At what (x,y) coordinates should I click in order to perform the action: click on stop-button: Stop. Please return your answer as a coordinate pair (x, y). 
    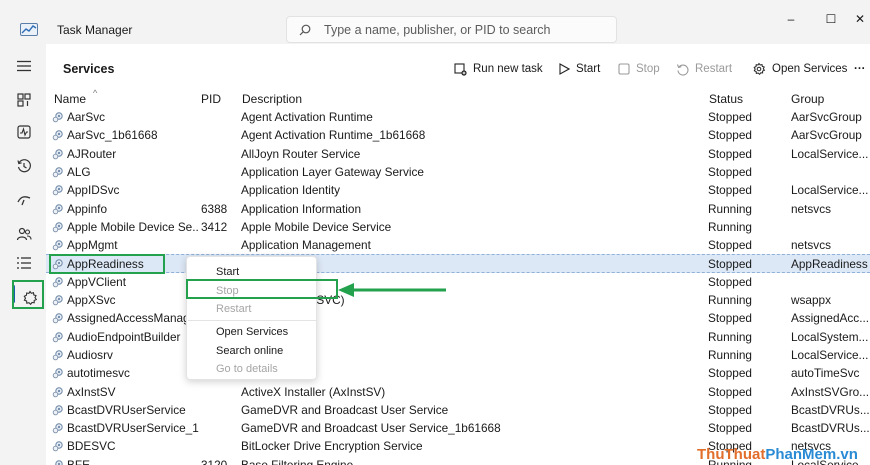
    Looking at the image, I should click on (639, 69).